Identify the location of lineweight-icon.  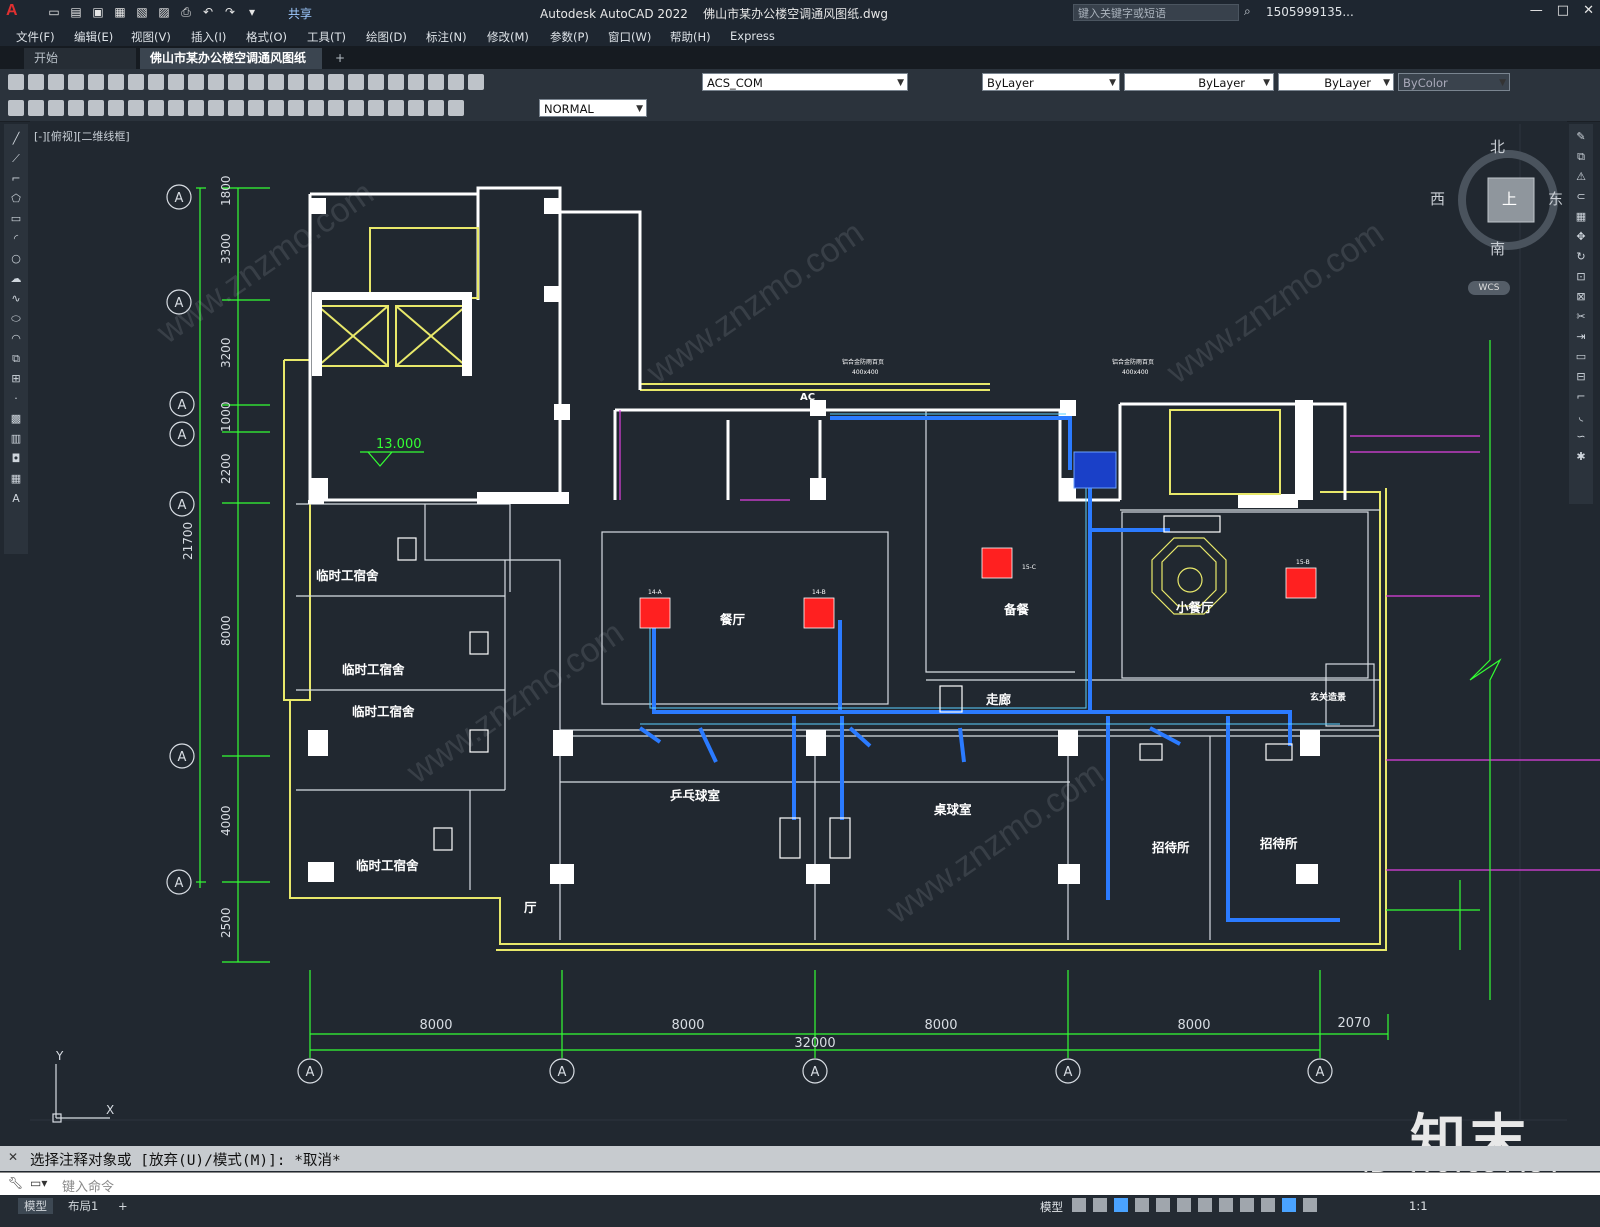
(1226, 1205).